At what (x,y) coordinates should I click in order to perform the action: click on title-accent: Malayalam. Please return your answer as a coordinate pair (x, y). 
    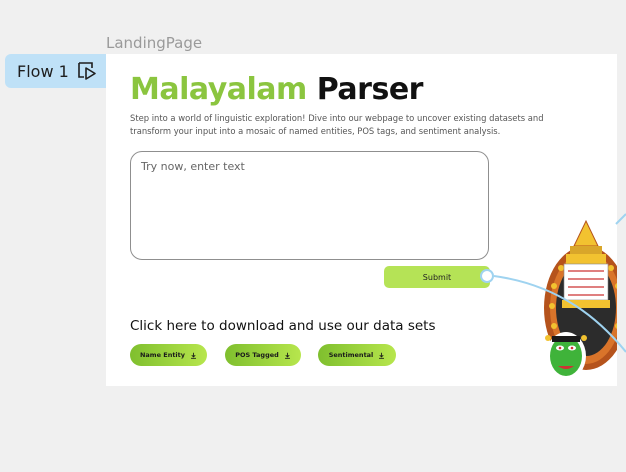
    Looking at the image, I should click on (218, 89).